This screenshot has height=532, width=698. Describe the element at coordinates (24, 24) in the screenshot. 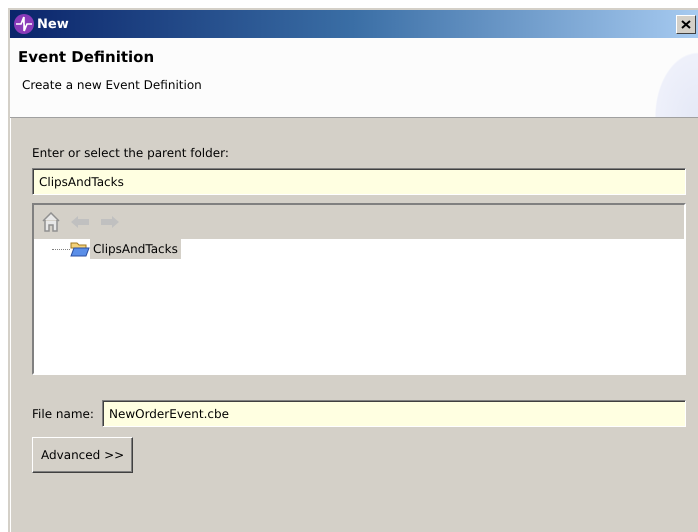

I see `app-logo-icon` at that location.